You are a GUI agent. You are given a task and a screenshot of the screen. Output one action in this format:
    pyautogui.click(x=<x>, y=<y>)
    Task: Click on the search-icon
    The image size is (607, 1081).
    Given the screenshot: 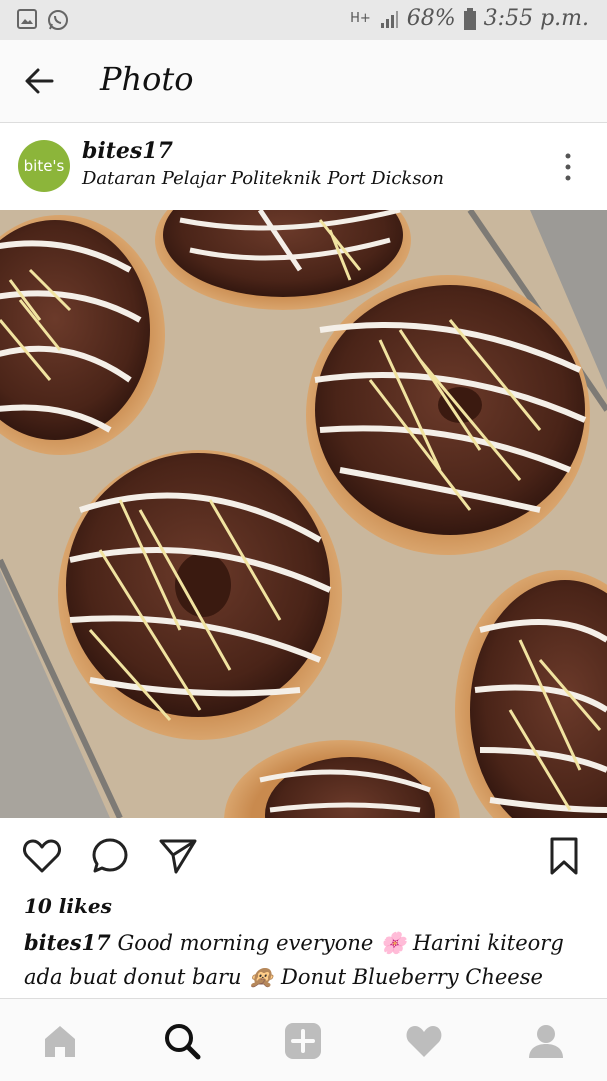 What is the action you would take?
    pyautogui.click(x=182, y=1041)
    